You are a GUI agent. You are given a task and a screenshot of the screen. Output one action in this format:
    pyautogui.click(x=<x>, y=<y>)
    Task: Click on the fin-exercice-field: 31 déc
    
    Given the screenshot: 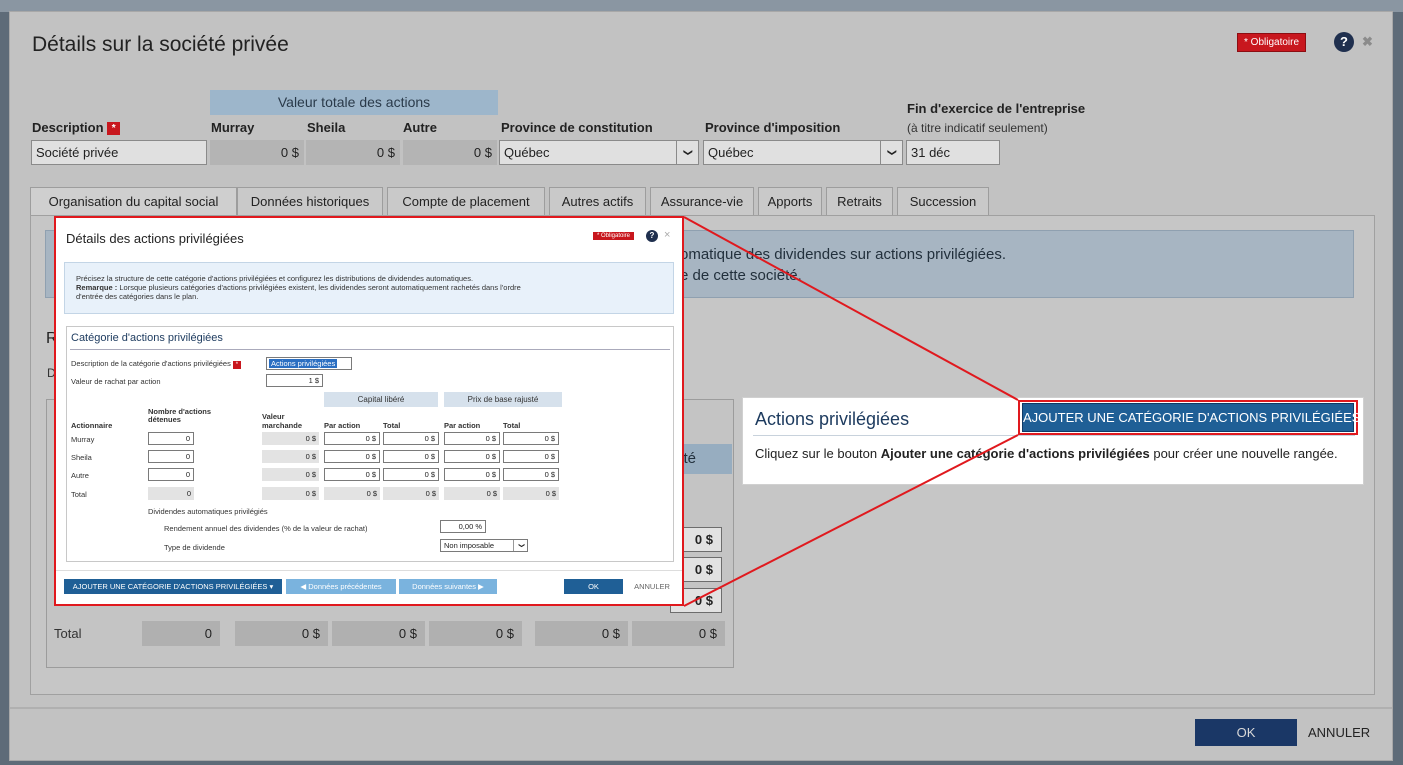 What is the action you would take?
    pyautogui.click(x=953, y=152)
    